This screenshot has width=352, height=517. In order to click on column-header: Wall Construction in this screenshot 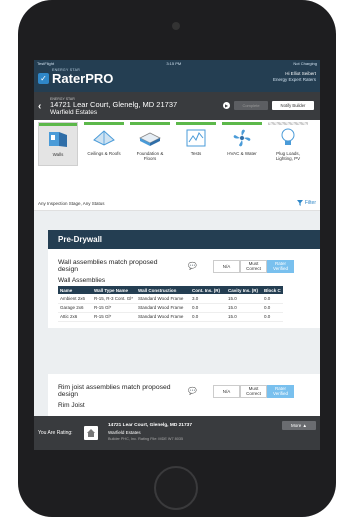, I will do `click(163, 290)`.